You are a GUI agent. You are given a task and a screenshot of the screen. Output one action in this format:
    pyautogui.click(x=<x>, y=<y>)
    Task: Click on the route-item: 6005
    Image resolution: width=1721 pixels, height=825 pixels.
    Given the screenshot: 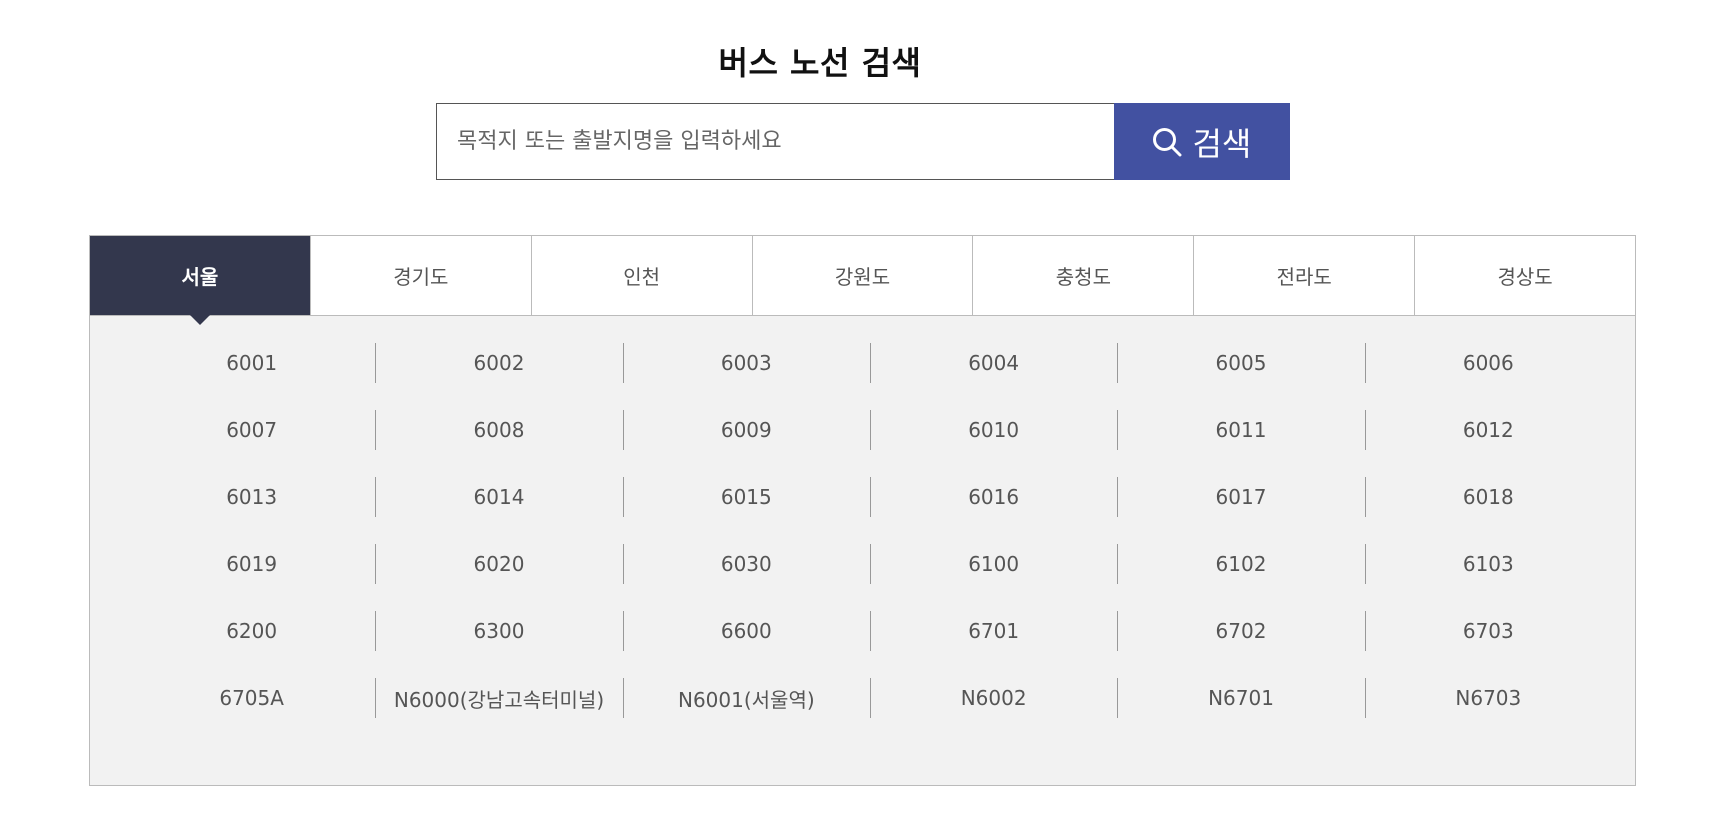 What is the action you would take?
    pyautogui.click(x=1240, y=363)
    